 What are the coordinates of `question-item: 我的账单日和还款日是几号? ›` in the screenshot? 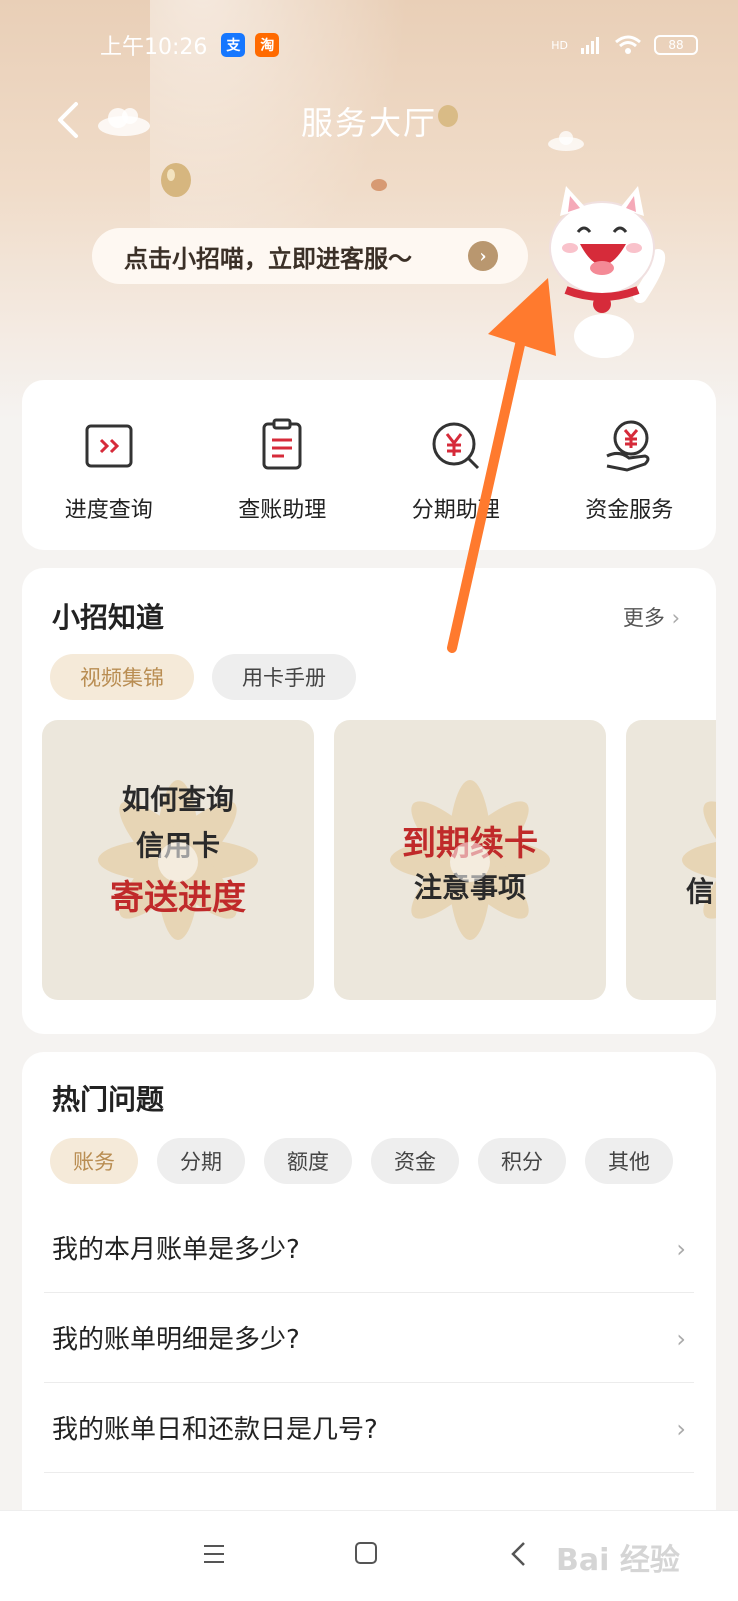 It's located at (369, 1427).